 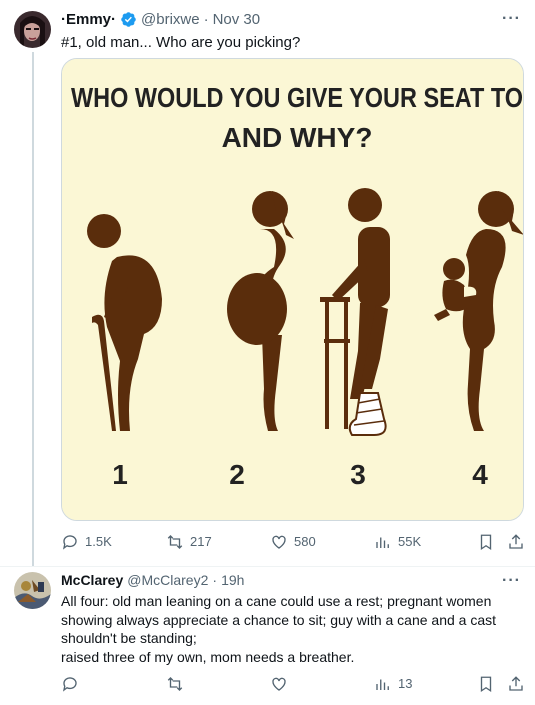 I want to click on tweet-text: #1, old man... Who are you picking?, so click(x=181, y=42).